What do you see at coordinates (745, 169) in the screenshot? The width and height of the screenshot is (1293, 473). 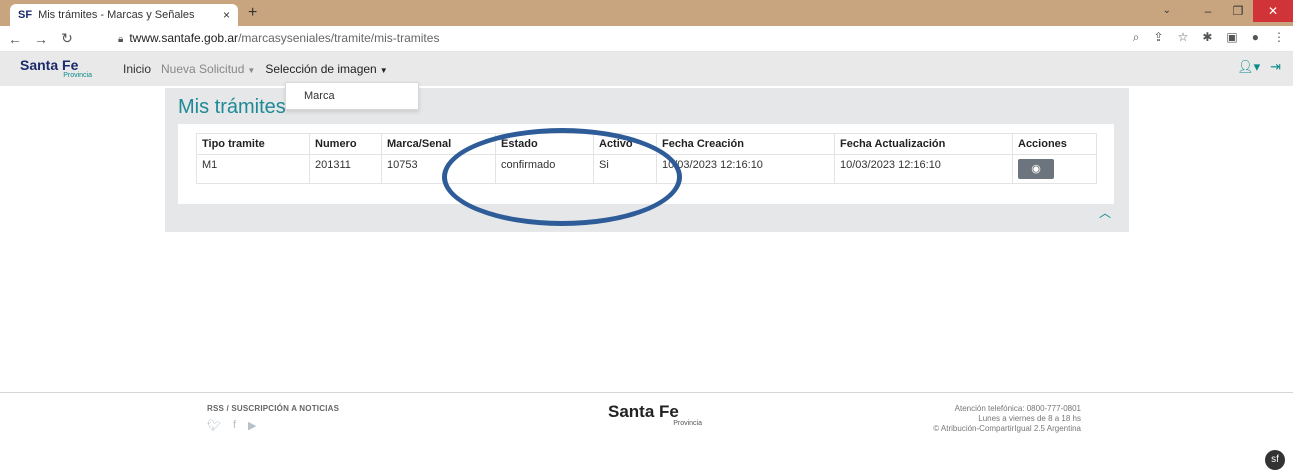 I see `cell-fecha-creacion: 10/03/2023 12:16:10` at bounding box center [745, 169].